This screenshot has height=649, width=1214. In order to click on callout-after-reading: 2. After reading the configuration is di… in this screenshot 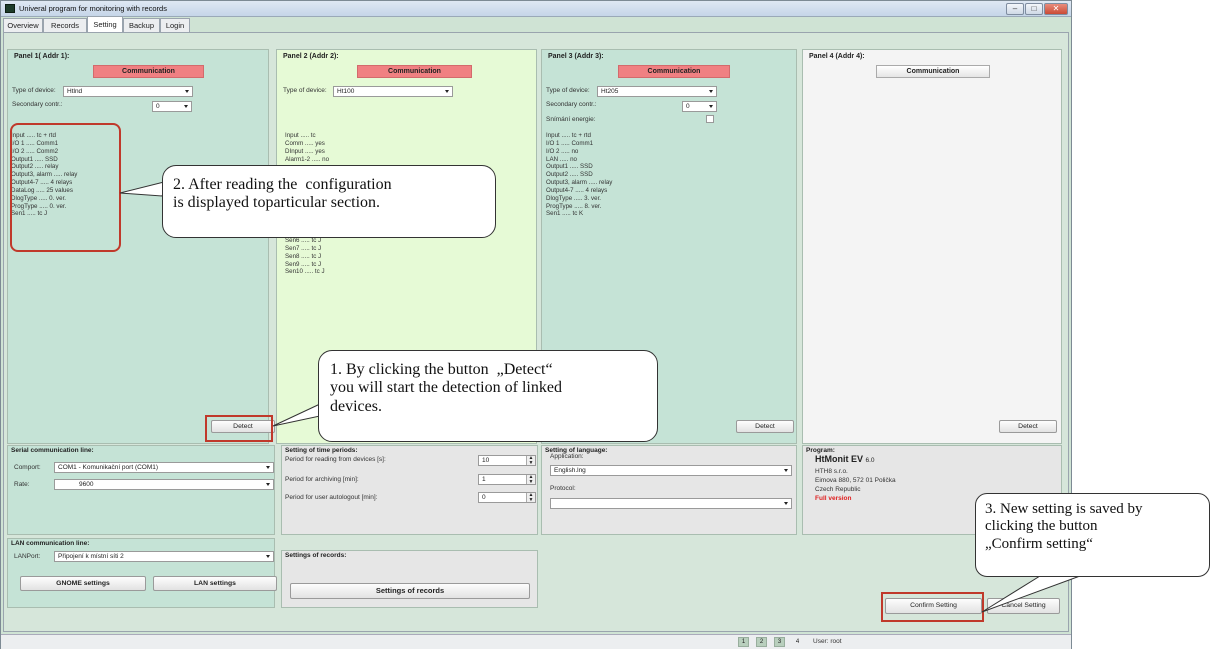, I will do `click(329, 201)`.